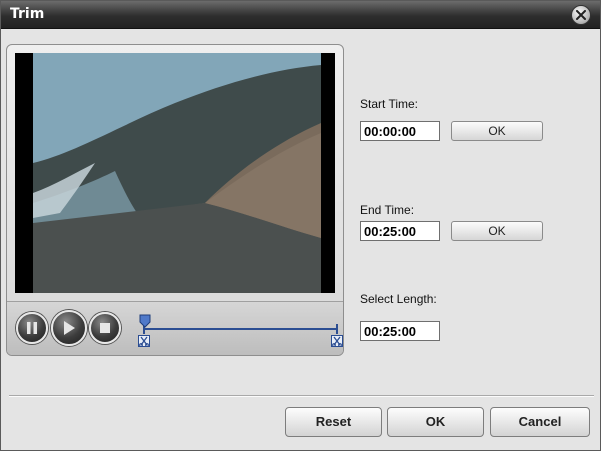  I want to click on select-length-label: Select Length:, so click(398, 299).